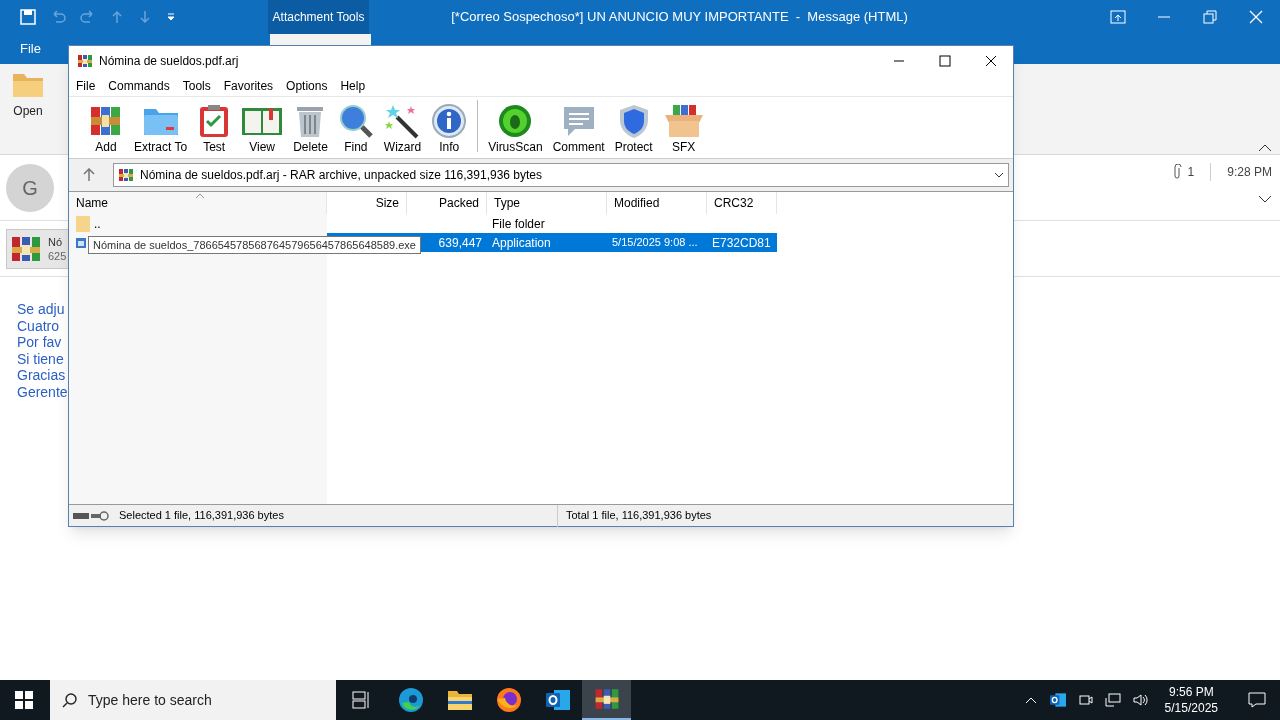  I want to click on menu-item: File, so click(86, 85).